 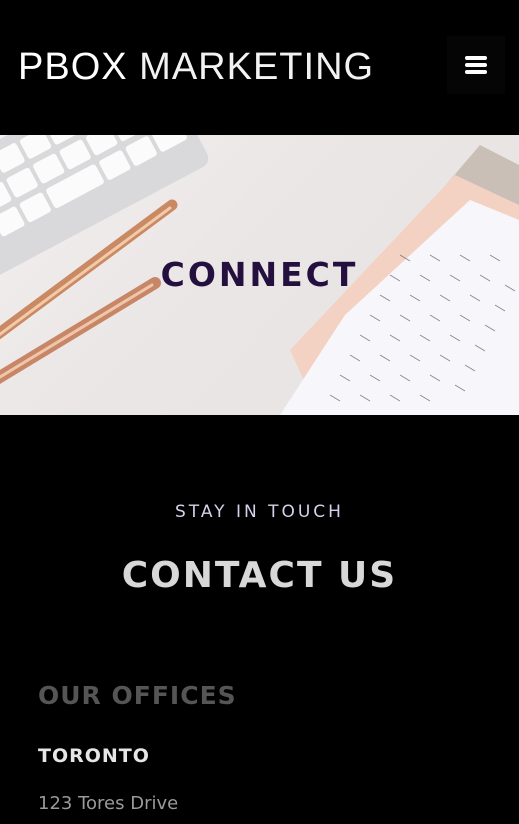 What do you see at coordinates (108, 803) in the screenshot?
I see `office-address: 123 Tores Drive` at bounding box center [108, 803].